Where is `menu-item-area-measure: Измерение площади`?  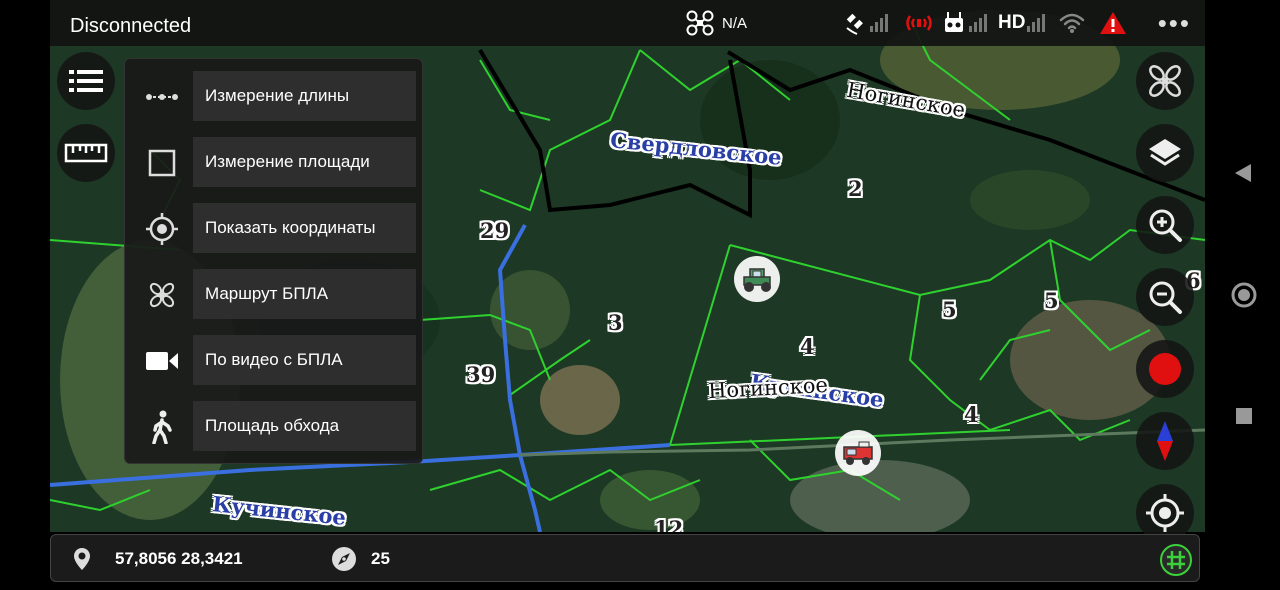 menu-item-area-measure: Измерение площади is located at coordinates (274, 163).